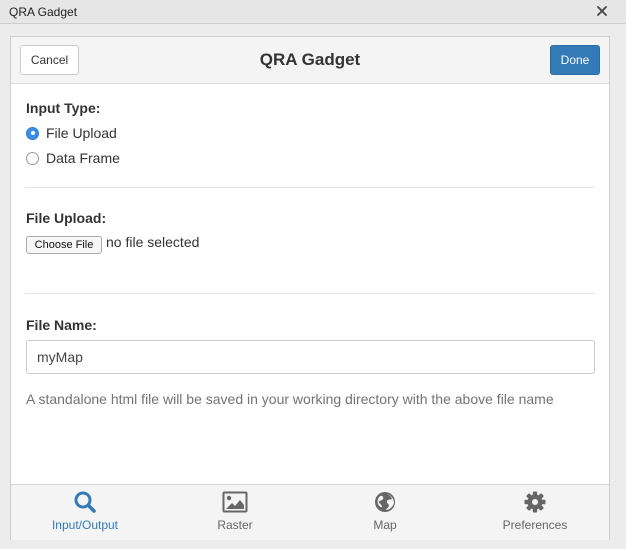 The height and width of the screenshot is (549, 626). I want to click on nav-label: Input/Output, so click(85, 525).